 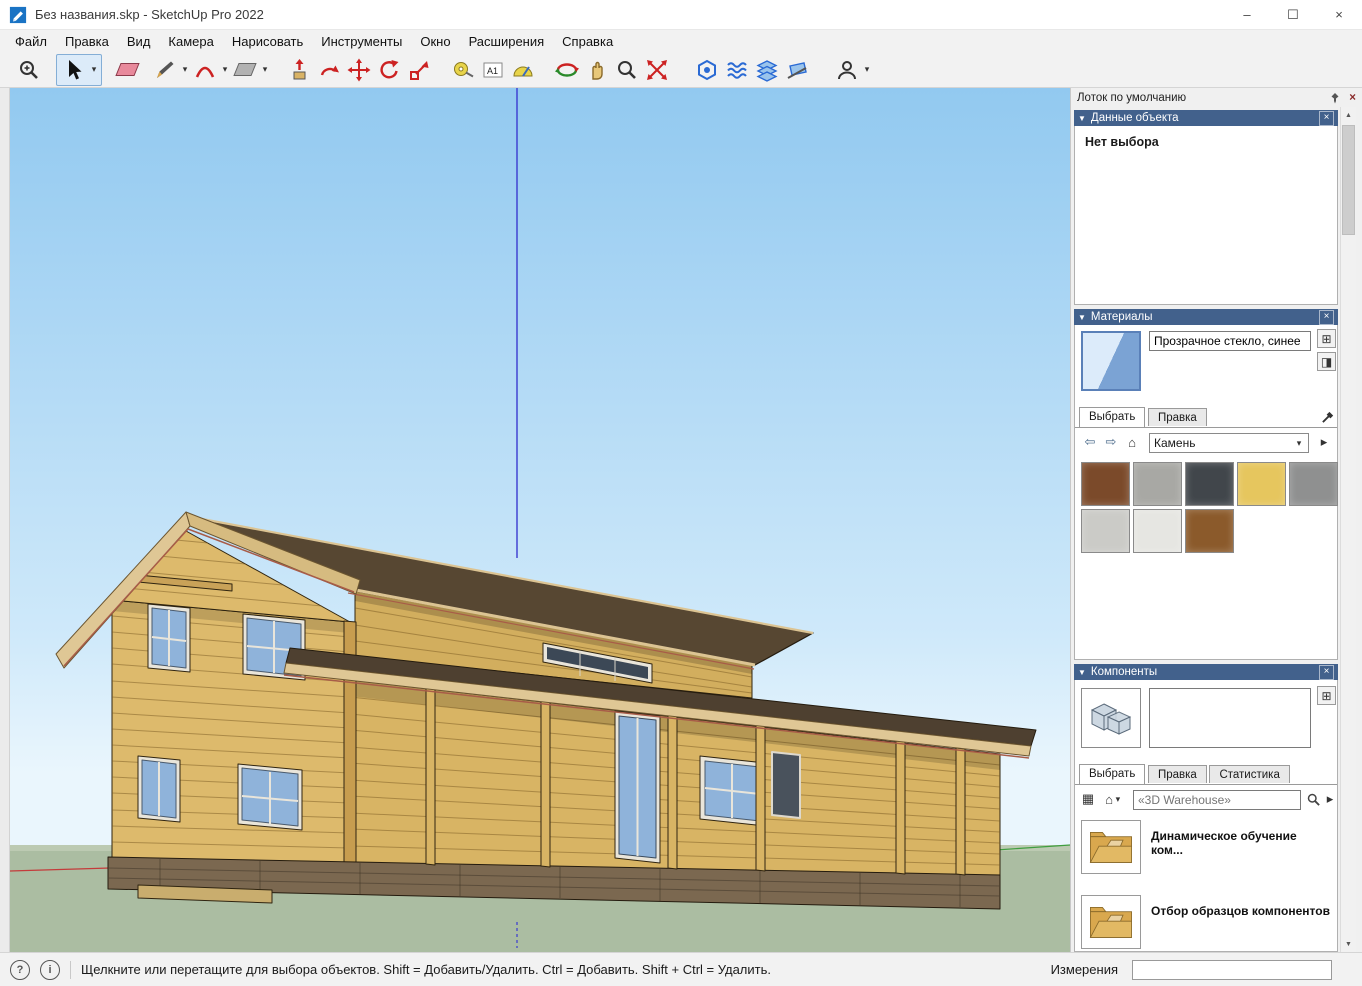 I want to click on follow-me-tool, so click(x=329, y=70).